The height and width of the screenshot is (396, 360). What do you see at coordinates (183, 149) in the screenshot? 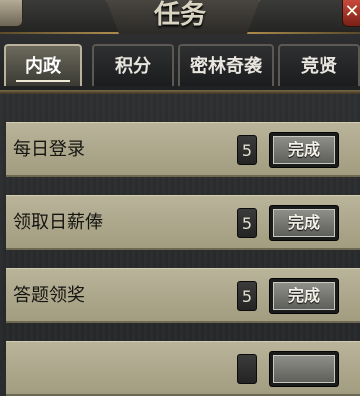
I see `task-row: 每日登录 5 完成` at bounding box center [183, 149].